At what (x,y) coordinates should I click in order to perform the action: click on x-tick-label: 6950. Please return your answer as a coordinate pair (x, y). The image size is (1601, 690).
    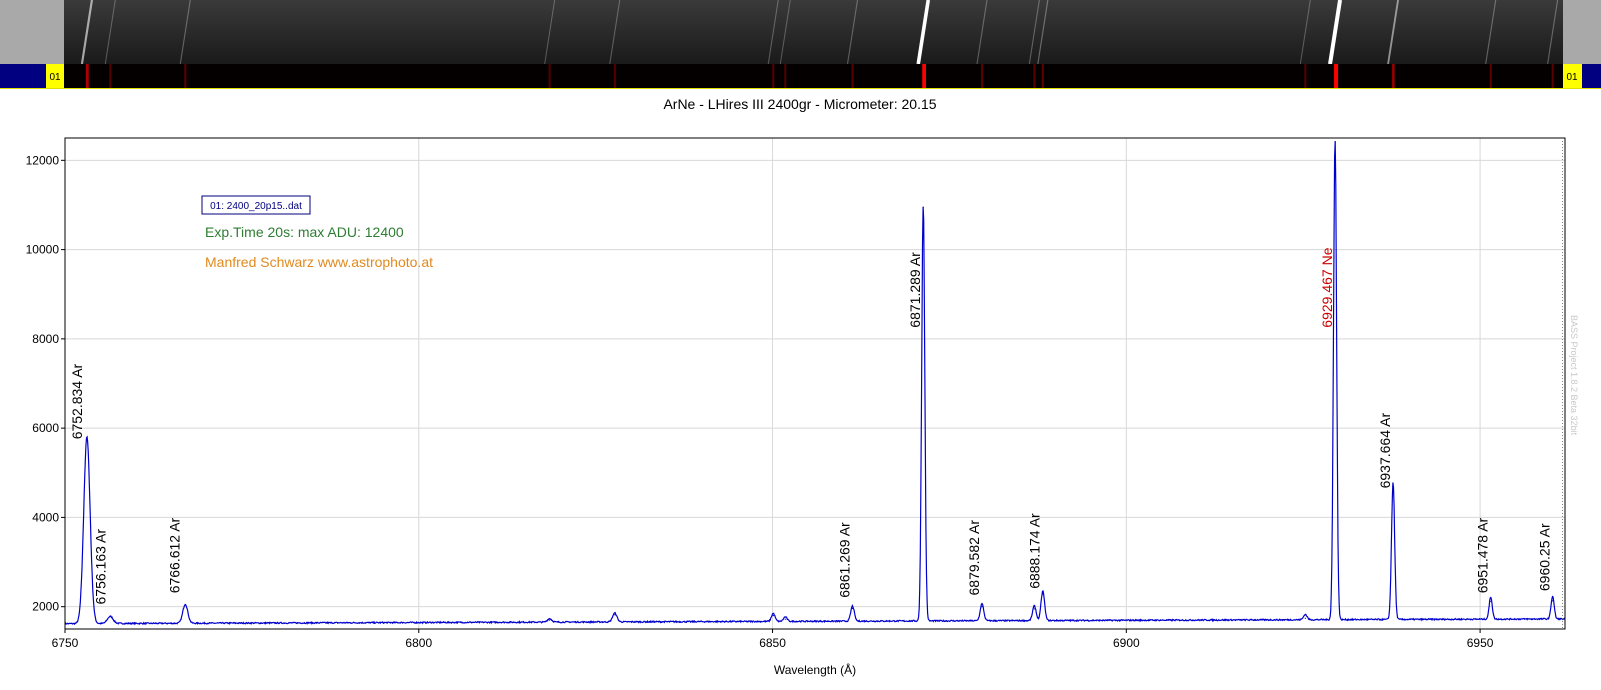
    Looking at the image, I should click on (1480, 643).